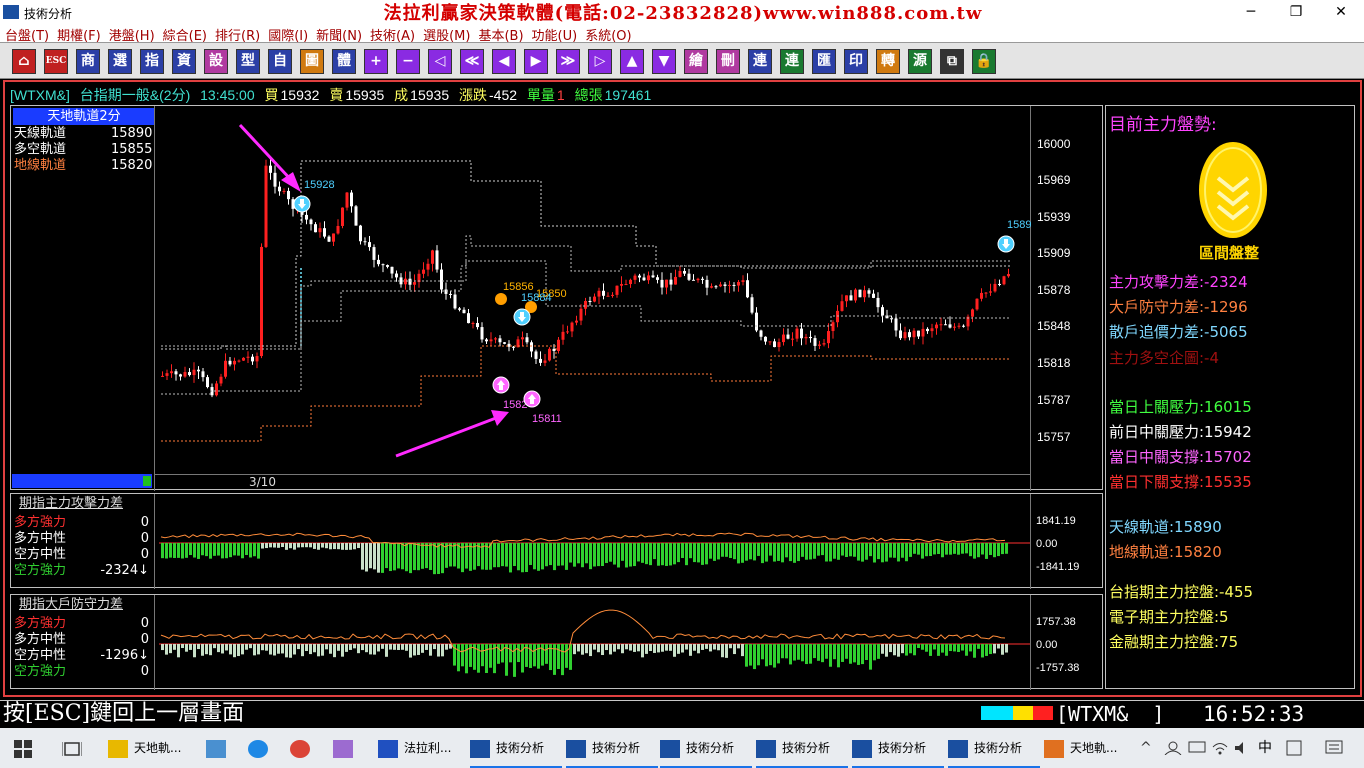 The image size is (1364, 768). What do you see at coordinates (728, 61) in the screenshot?
I see `toolbar-button-22: 刪` at bounding box center [728, 61].